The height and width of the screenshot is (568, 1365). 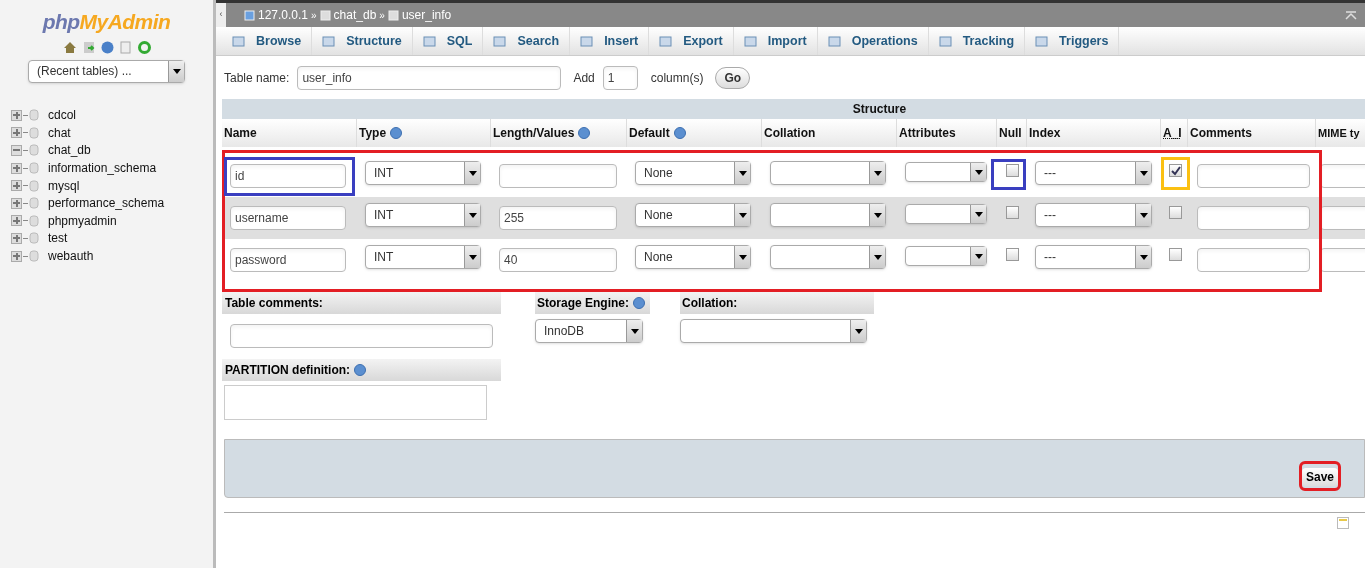 I want to click on database-link: test, so click(x=58, y=238).